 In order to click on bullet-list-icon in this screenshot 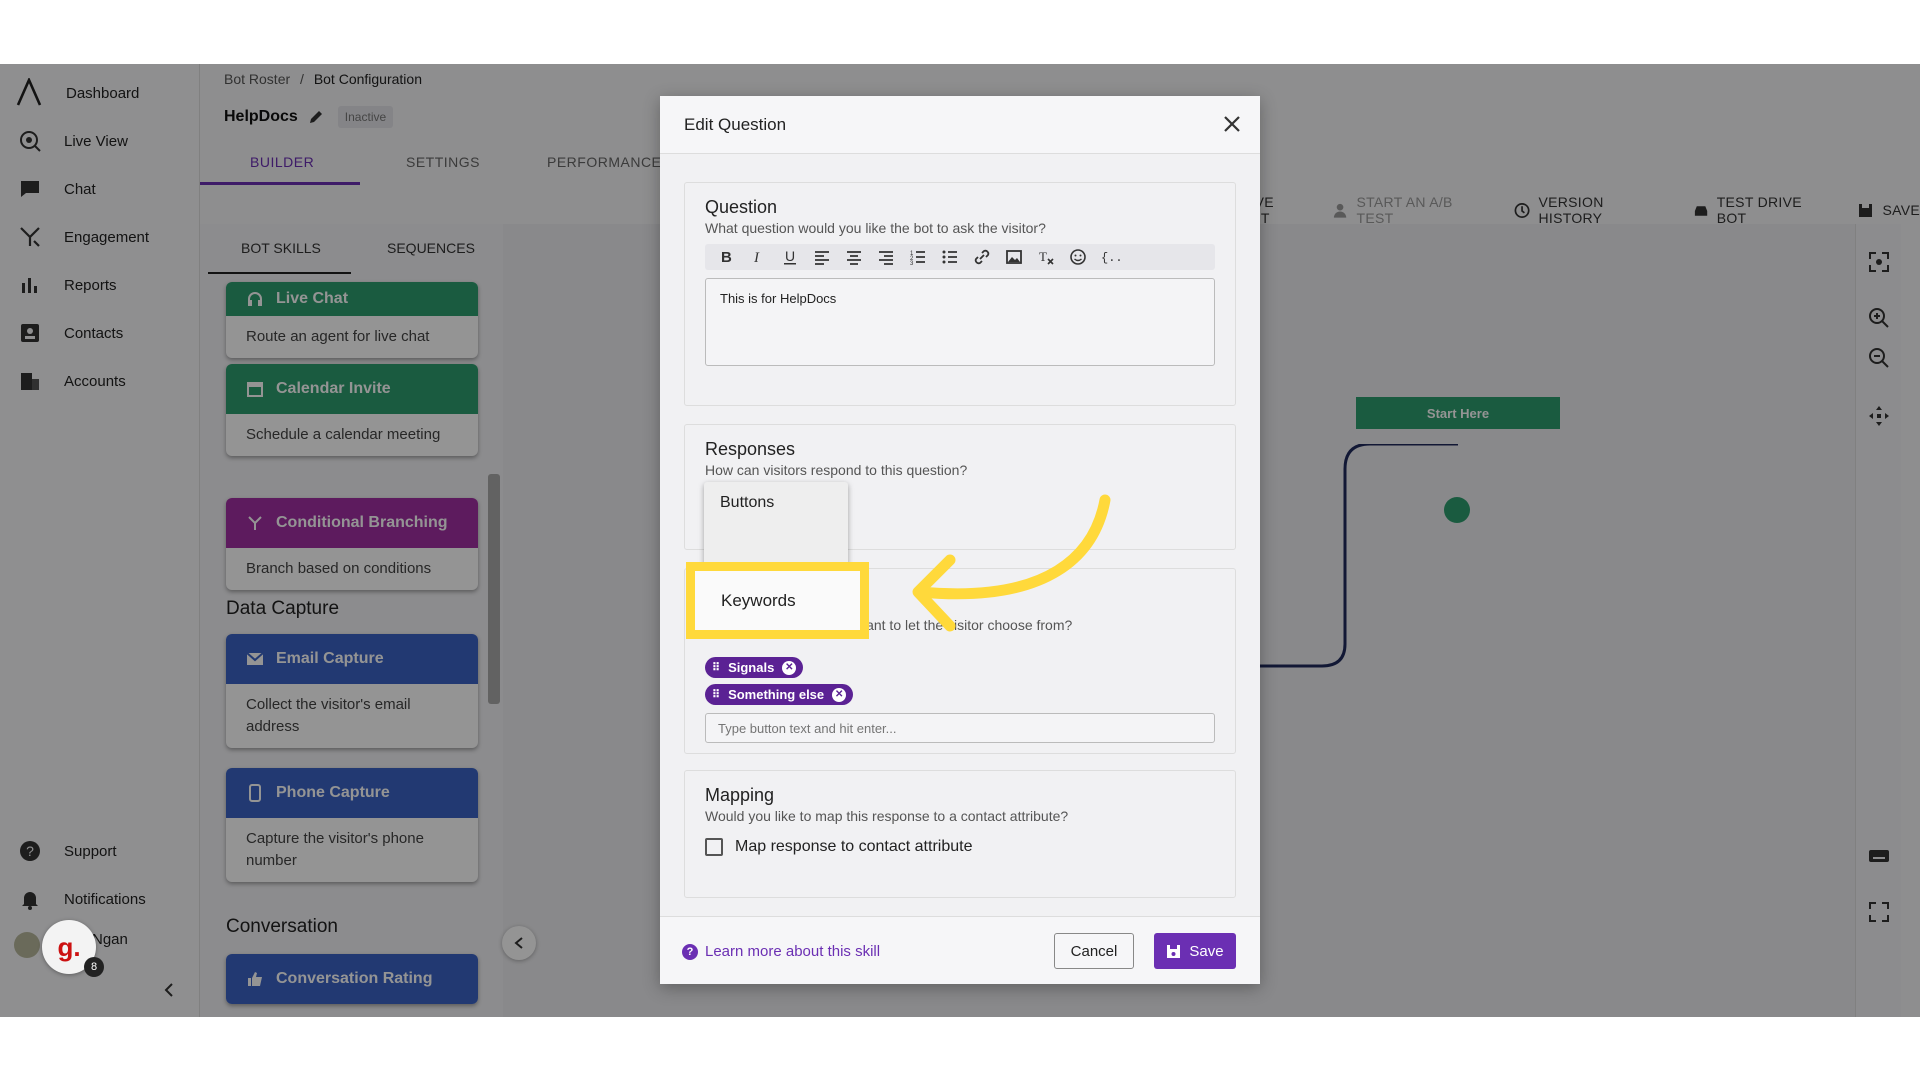, I will do `click(950, 257)`.